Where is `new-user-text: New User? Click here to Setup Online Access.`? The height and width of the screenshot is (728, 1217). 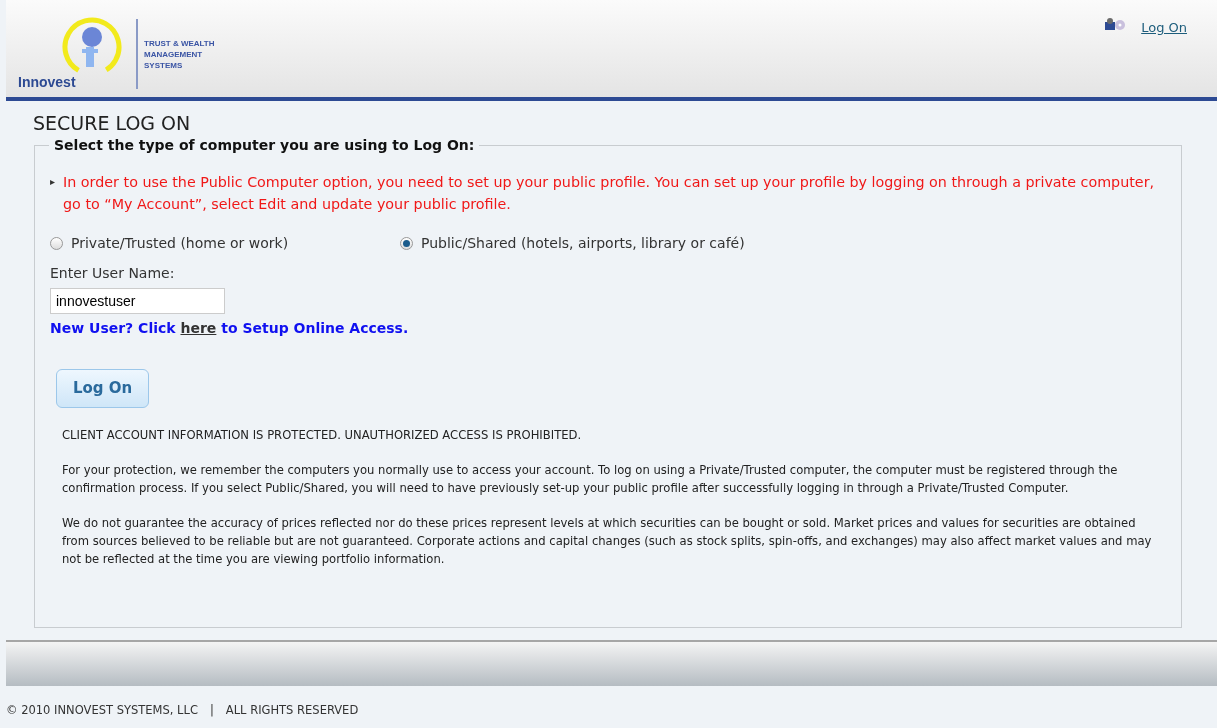 new-user-text: New User? Click here to Setup Online Access. is located at coordinates (230, 329).